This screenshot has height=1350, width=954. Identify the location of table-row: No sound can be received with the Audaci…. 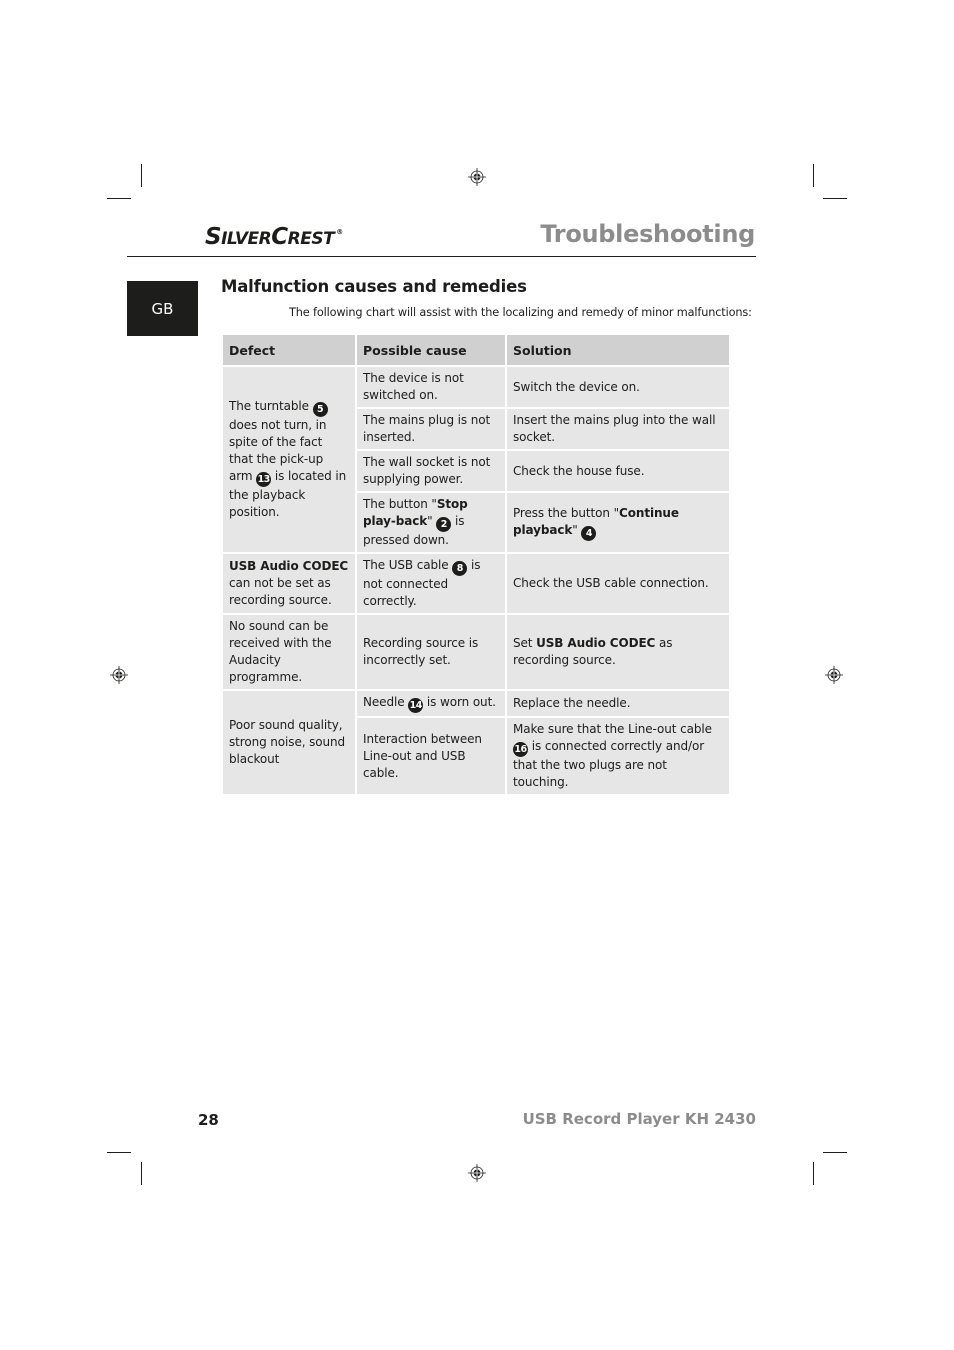
(476, 652).